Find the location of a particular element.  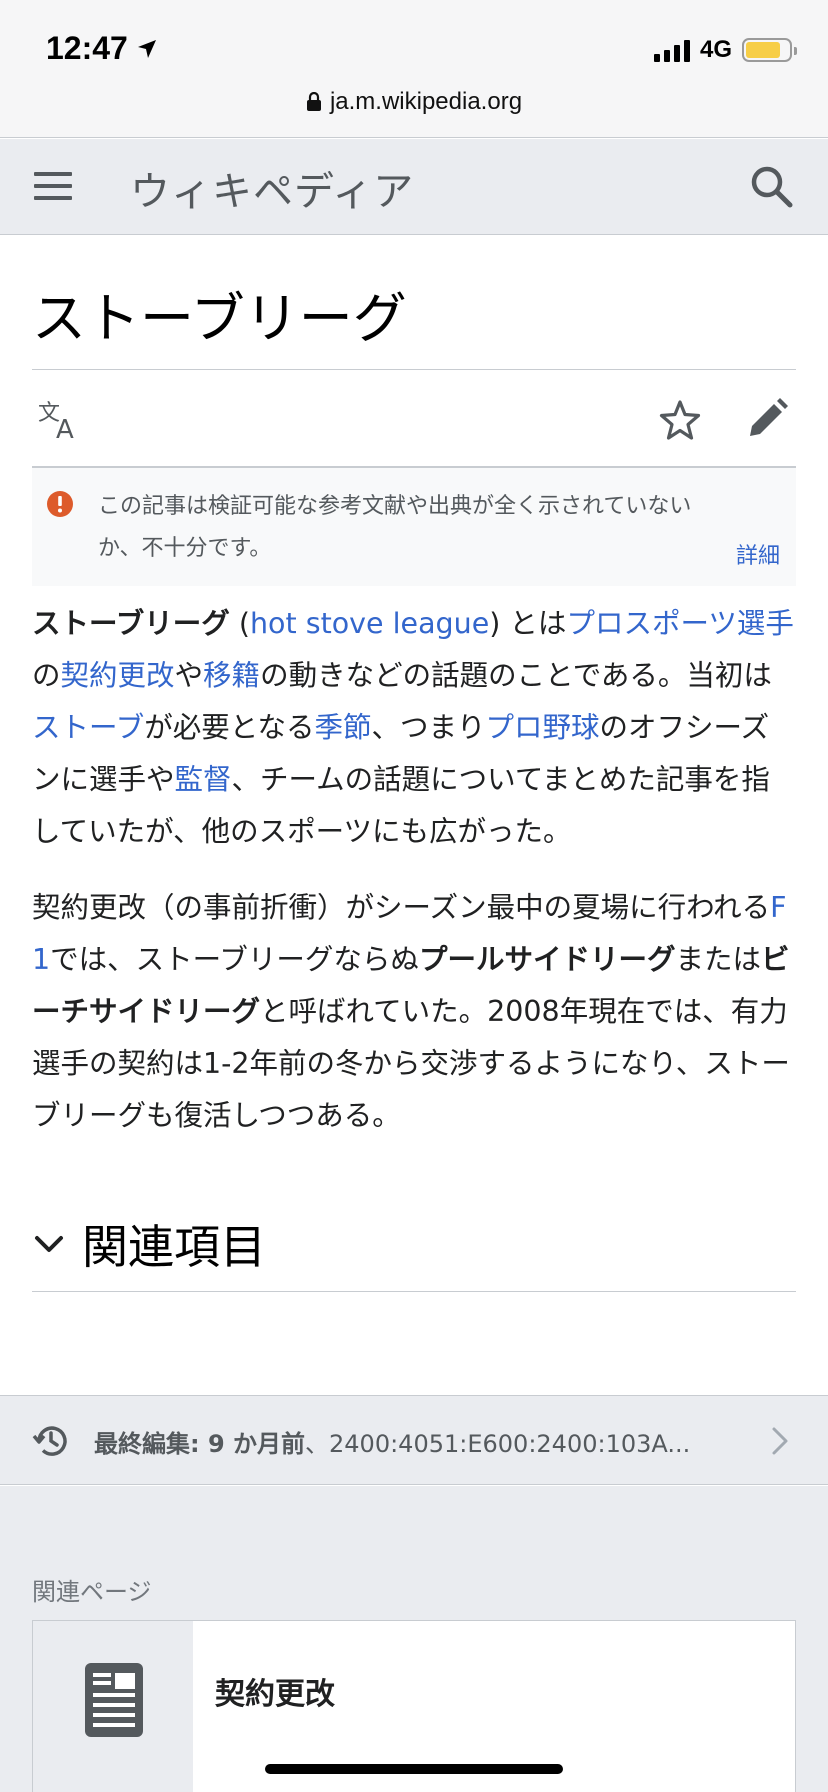

text: の動きなどの話題のことである。当初は is located at coordinates (516, 675).